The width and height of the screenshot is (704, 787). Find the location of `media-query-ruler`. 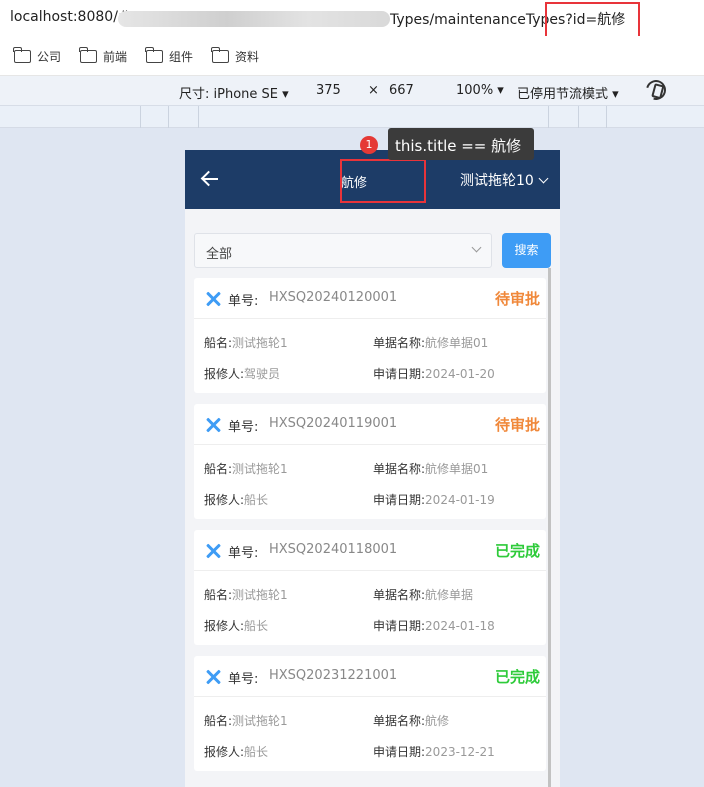

media-query-ruler is located at coordinates (352, 117).